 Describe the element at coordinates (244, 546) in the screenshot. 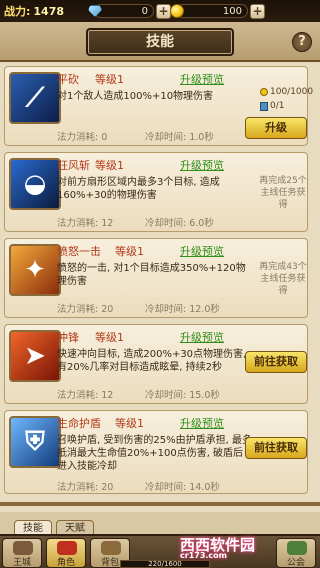

I see `watermark-logo: 西西软件园 cr173.com` at that location.